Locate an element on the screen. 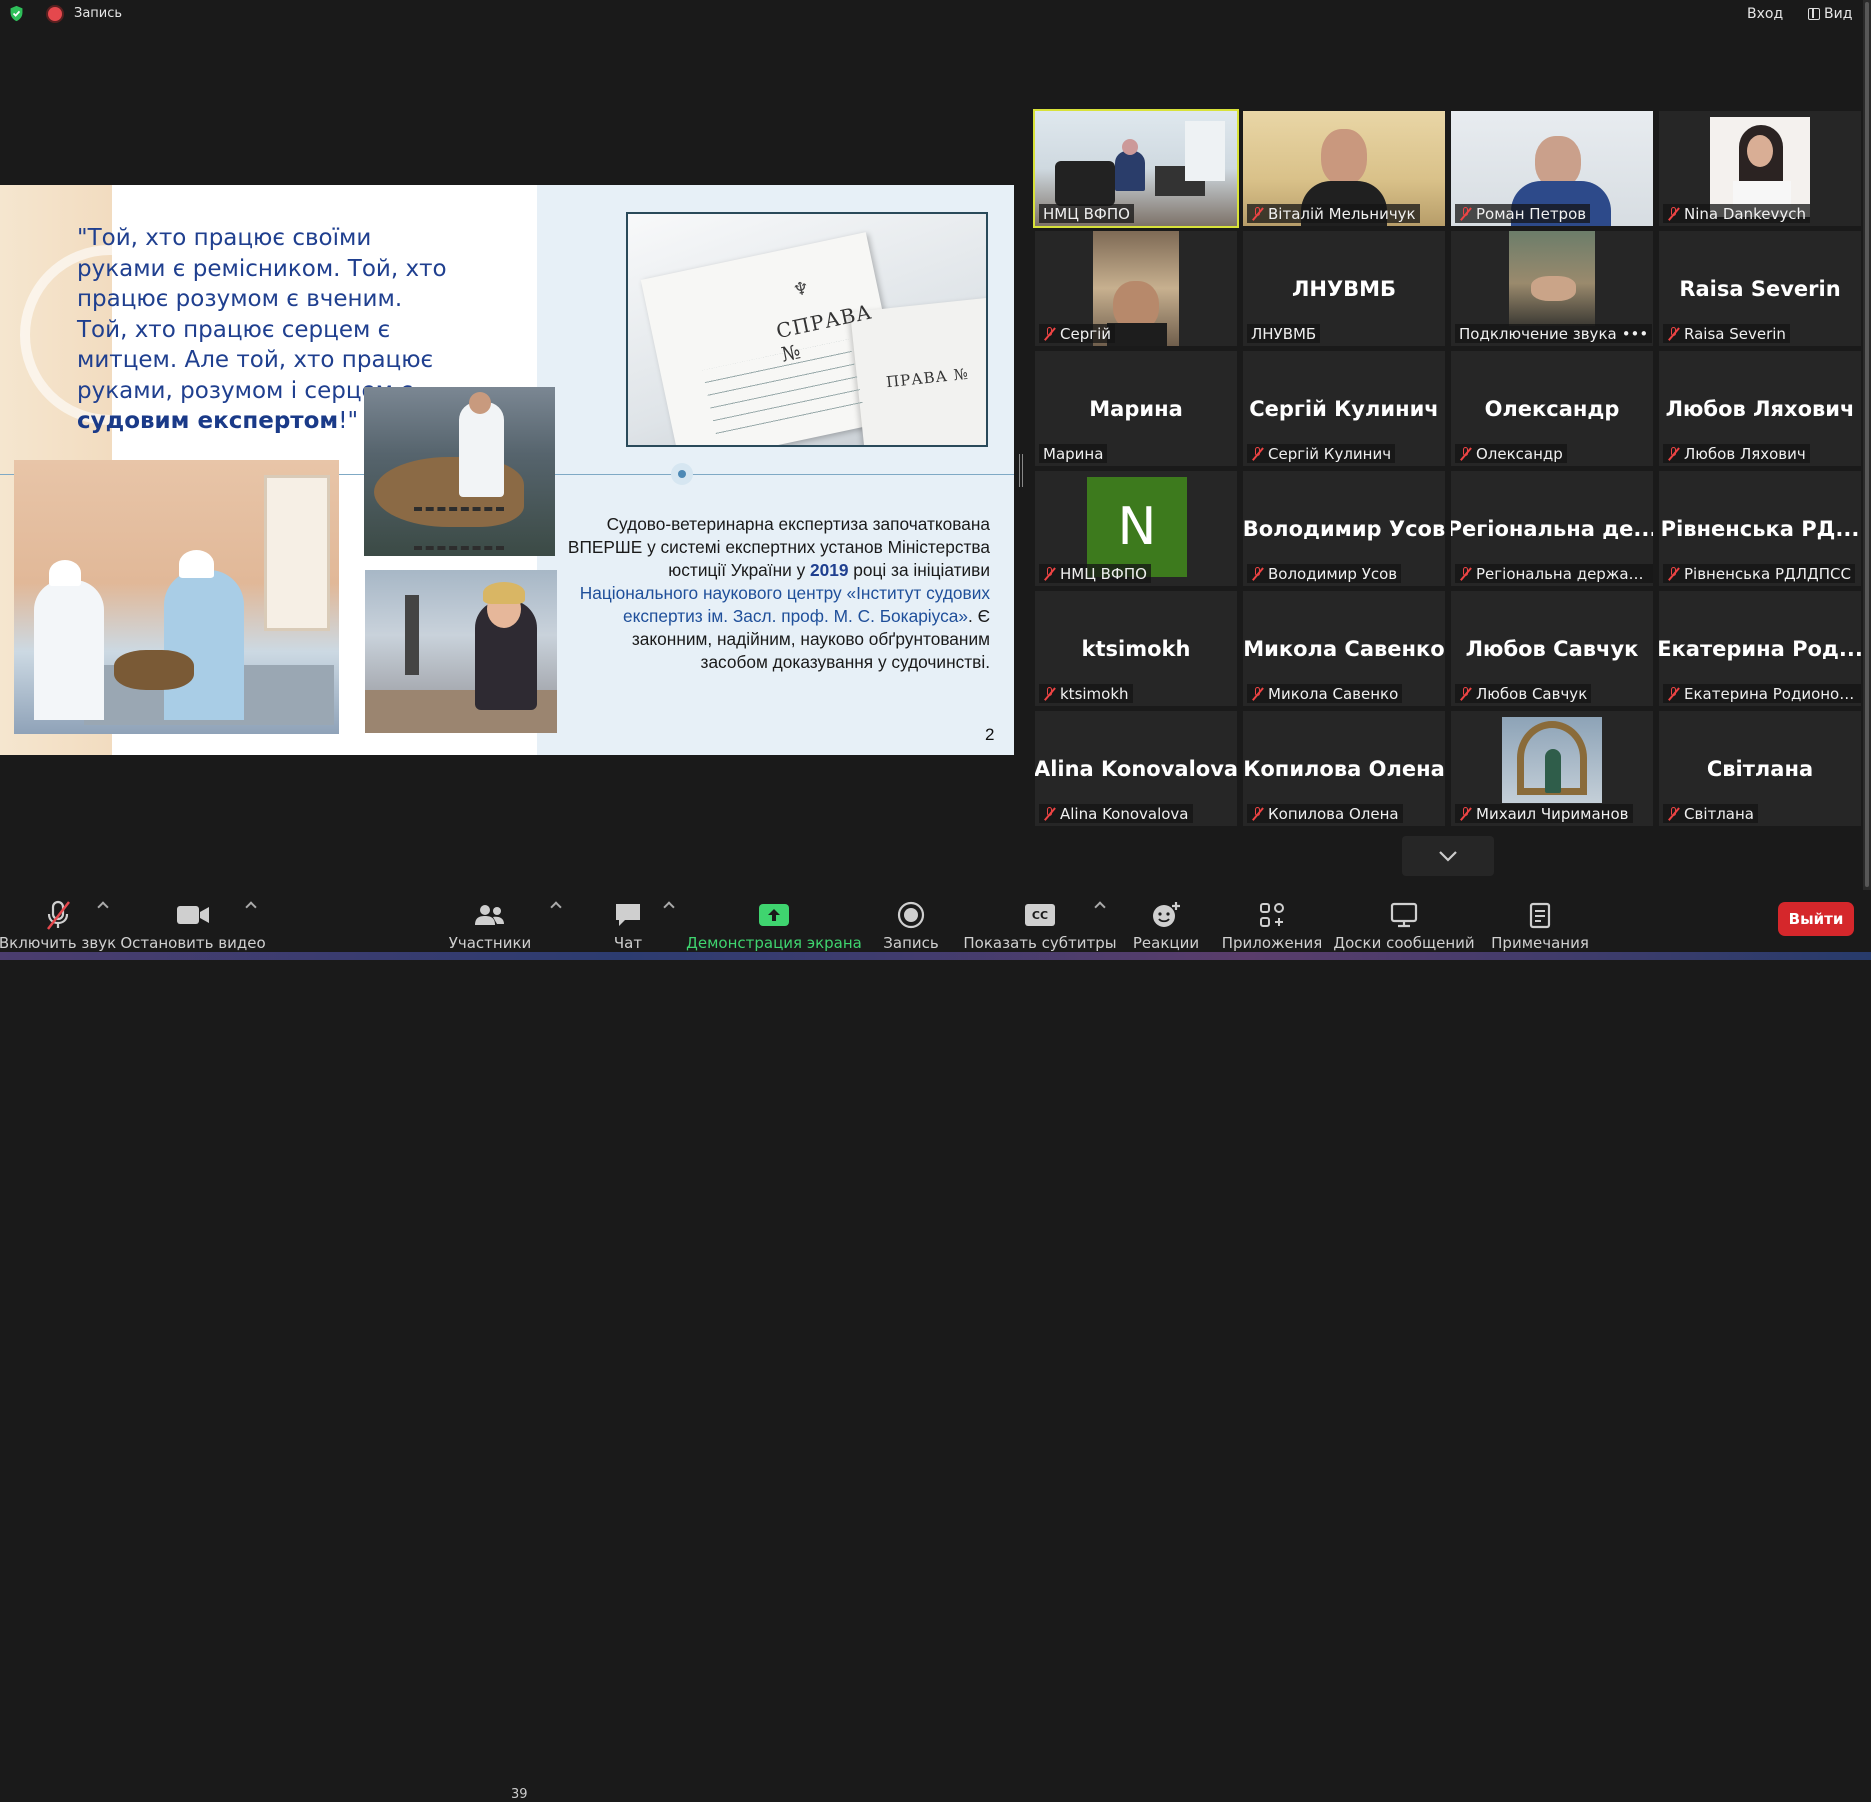 This screenshot has height=1802, width=1871. notes-button: Примечания is located at coordinates (1540, 925).